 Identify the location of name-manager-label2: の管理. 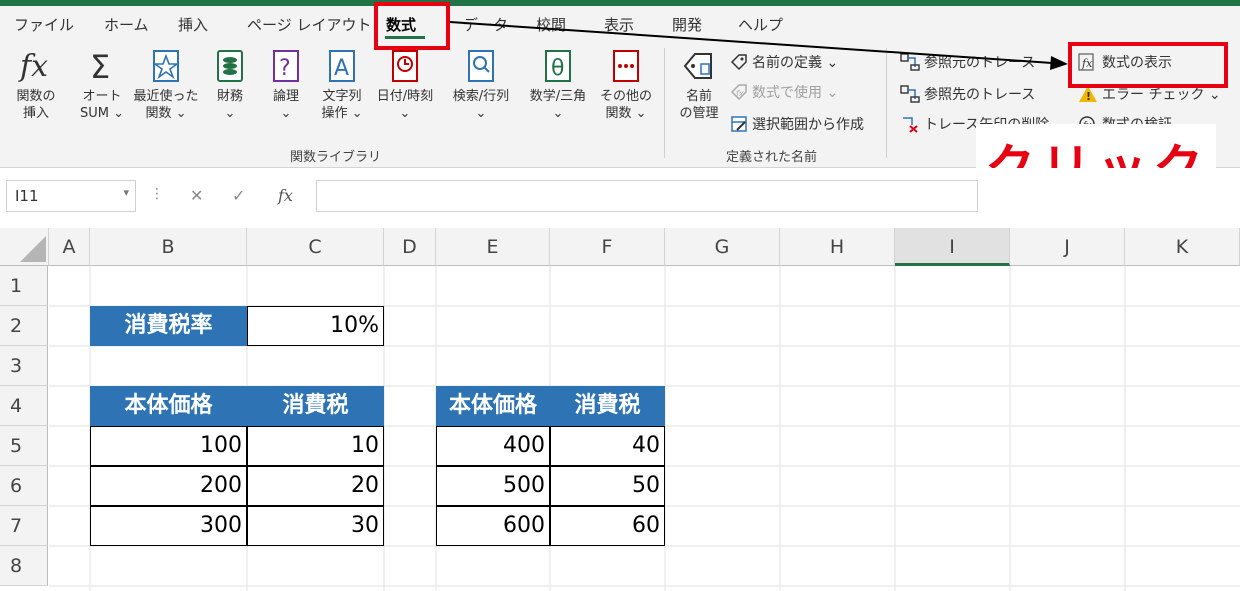
(699, 113).